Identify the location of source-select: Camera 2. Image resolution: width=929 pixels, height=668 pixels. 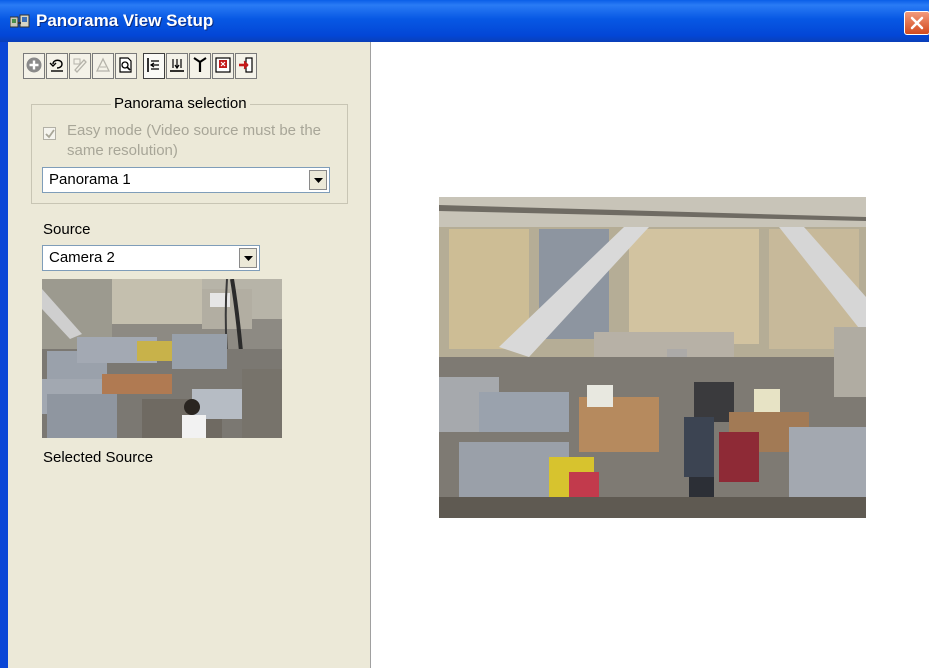
(151, 258).